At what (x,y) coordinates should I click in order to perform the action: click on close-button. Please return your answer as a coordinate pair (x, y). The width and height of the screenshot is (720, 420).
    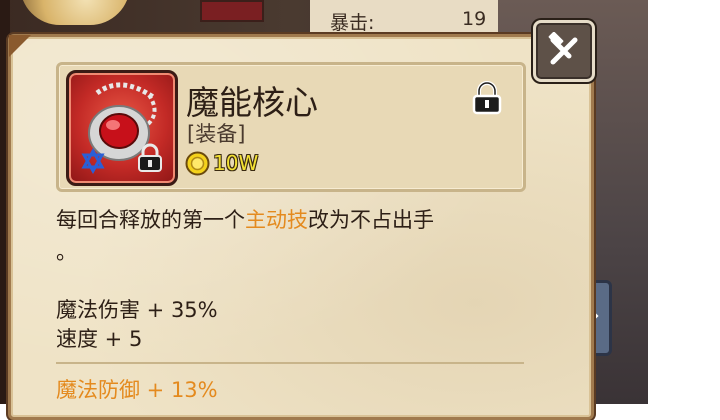
    Looking at the image, I should click on (564, 51).